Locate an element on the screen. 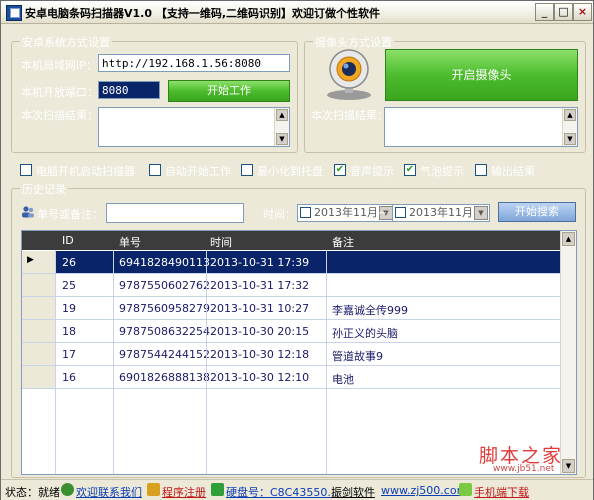 This screenshot has height=500, width=594. table-row: 17 9787544244152 2013-10-30 12:18 管道故事9 is located at coordinates (292, 354).